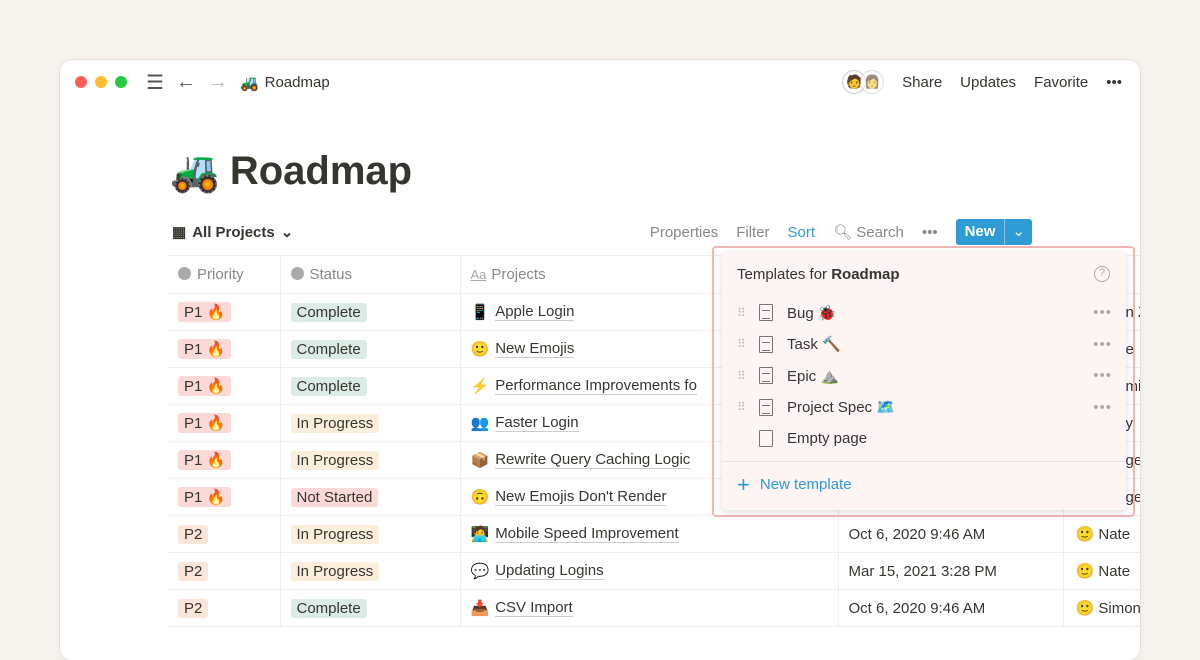 The width and height of the screenshot is (1200, 660). Describe the element at coordinates (649, 608) in the screenshot. I see `project-cell: 📥 CSV Import` at that location.